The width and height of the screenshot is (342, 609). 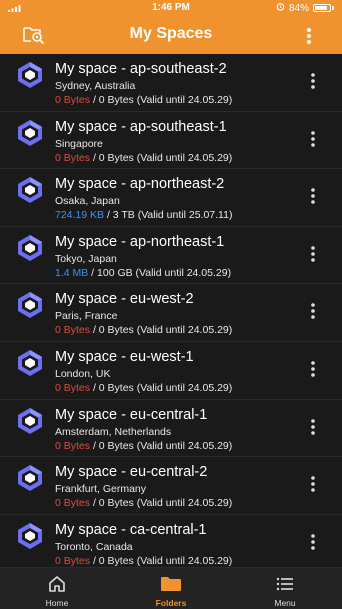 What do you see at coordinates (298, 8) in the screenshot?
I see `battery-text: 84%` at bounding box center [298, 8].